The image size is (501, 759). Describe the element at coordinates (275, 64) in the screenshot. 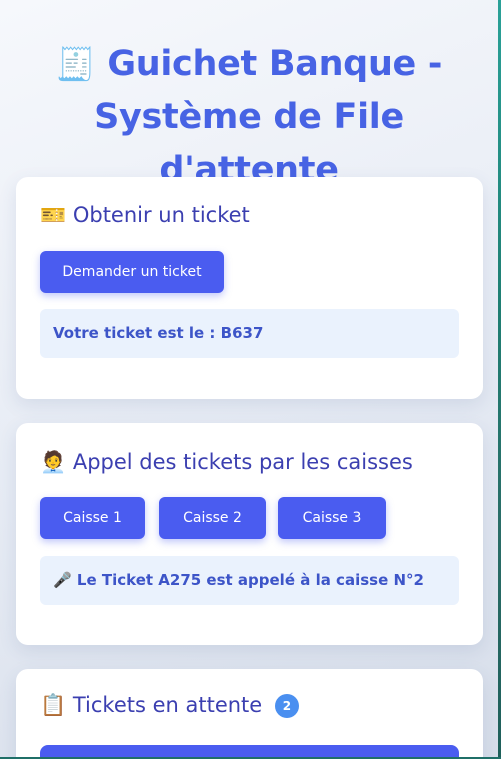

I see `page-title-line1: Guichet Banque -` at that location.